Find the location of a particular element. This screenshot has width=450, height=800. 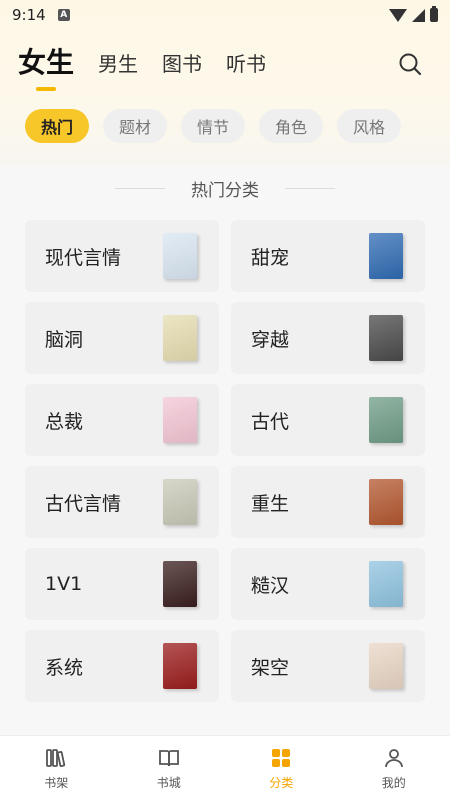

bottom-nav: 书架 书城 分类 我的 is located at coordinates (225, 767).